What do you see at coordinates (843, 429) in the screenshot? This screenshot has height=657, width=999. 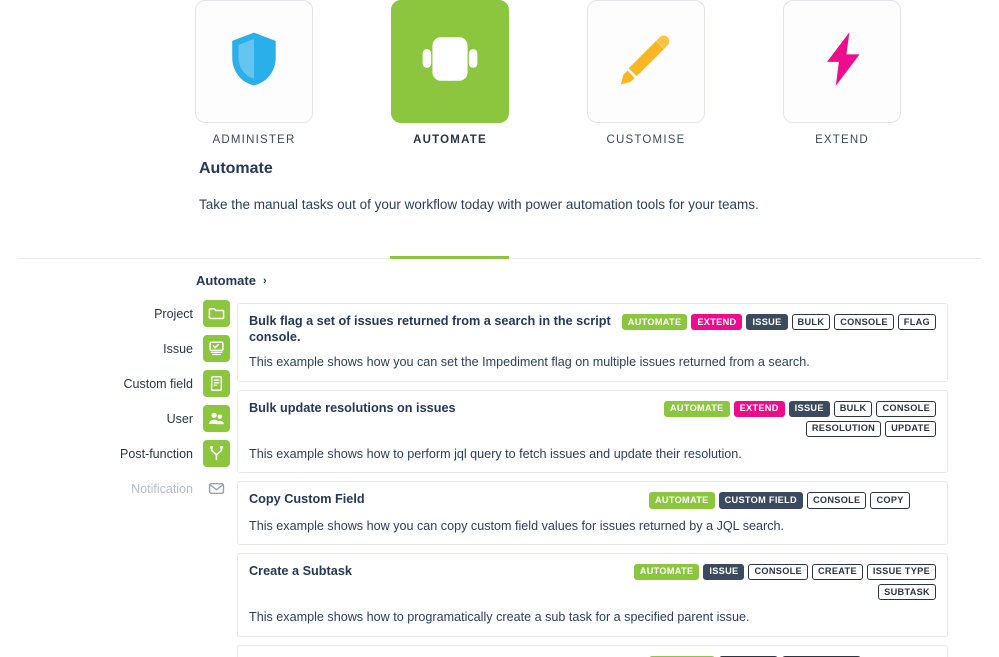 I see `tag-resolution: RESOLUTION` at bounding box center [843, 429].